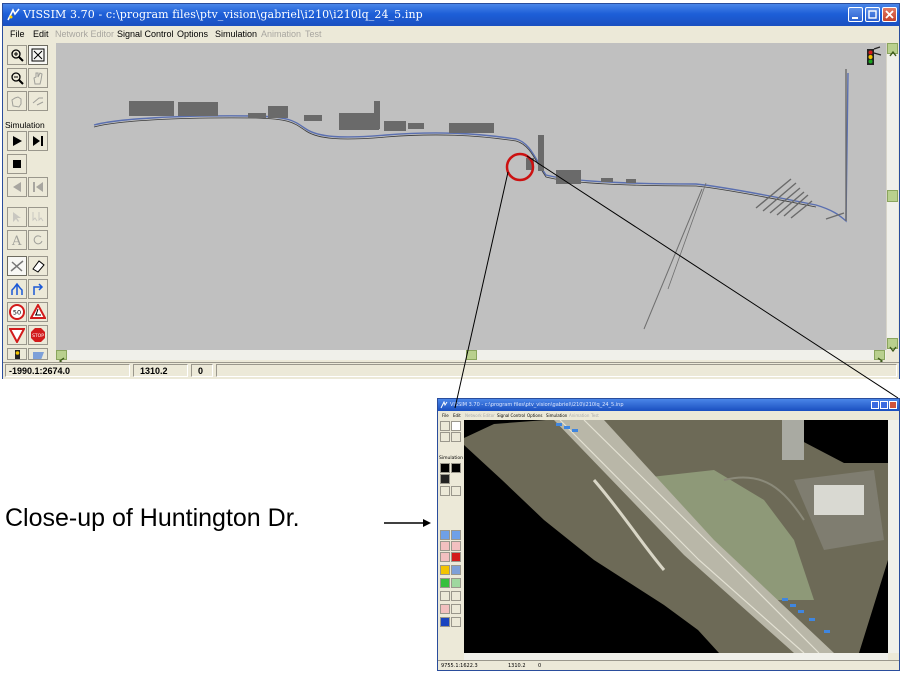 The image size is (904, 675). What do you see at coordinates (893, 405) in the screenshot?
I see `closeup-close-button` at bounding box center [893, 405].